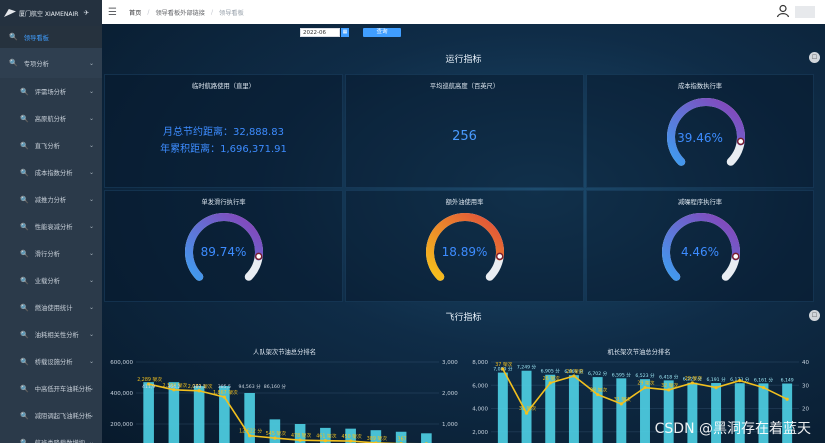 Image resolution: width=825 pixels, height=443 pixels. I want to click on bar-value-label: 6,523 分, so click(645, 375).